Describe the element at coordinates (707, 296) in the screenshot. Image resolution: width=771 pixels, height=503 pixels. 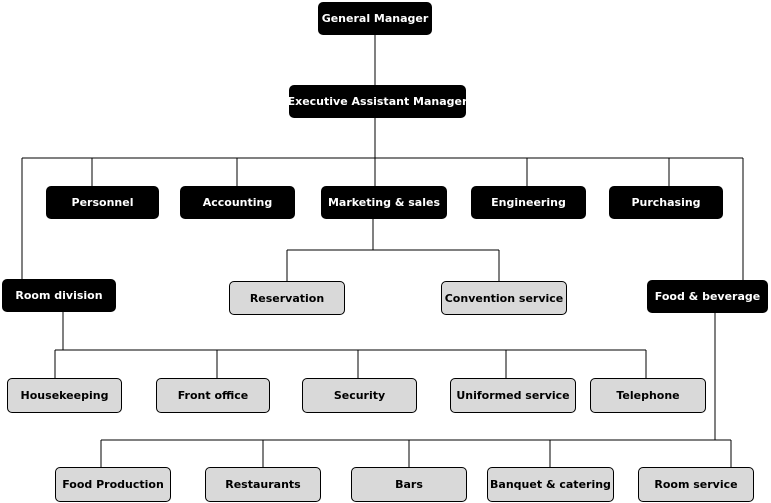
I see `box-food-beverage: Food & beverage` at that location.